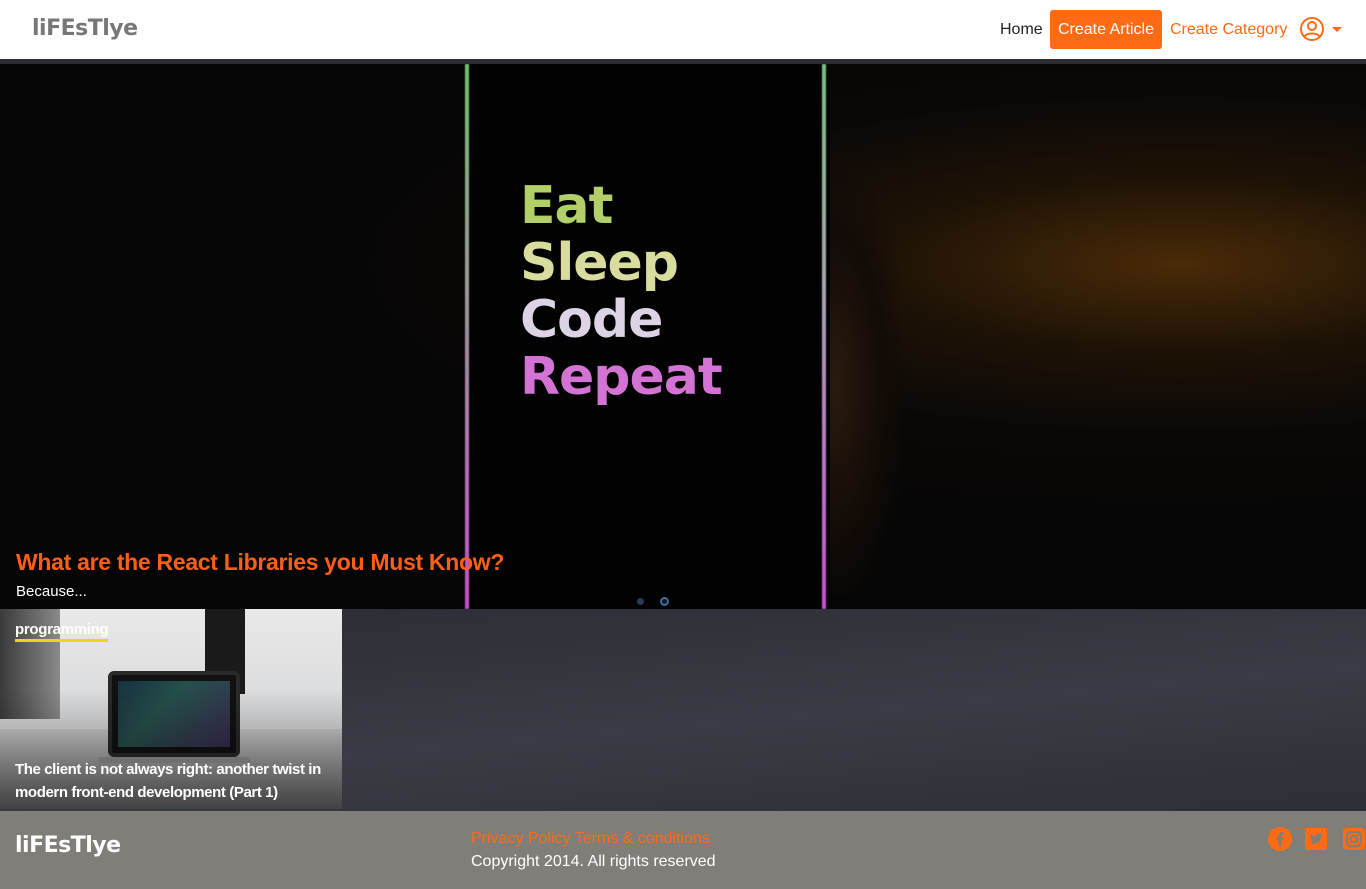 The height and width of the screenshot is (889, 1366). What do you see at coordinates (1337, 29) in the screenshot?
I see `caret-down-icon` at bounding box center [1337, 29].